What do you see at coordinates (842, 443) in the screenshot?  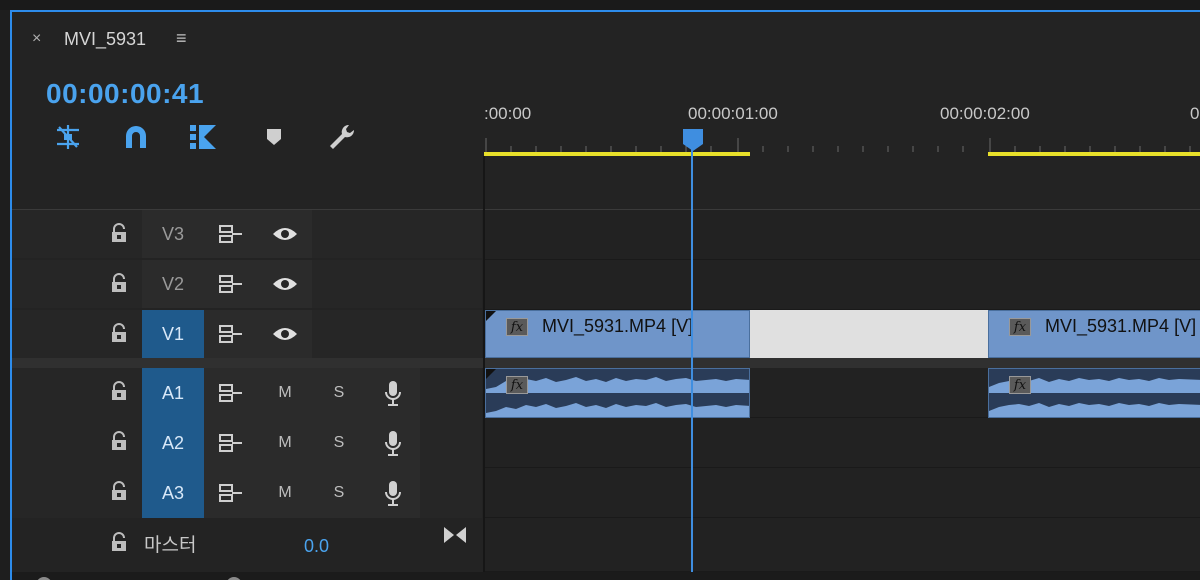 I see `lane-a2` at bounding box center [842, 443].